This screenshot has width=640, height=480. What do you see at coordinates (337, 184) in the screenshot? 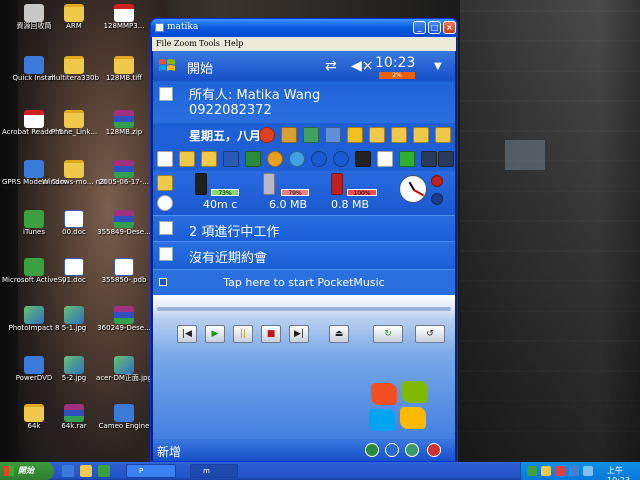
I see `storage-icon` at bounding box center [337, 184].